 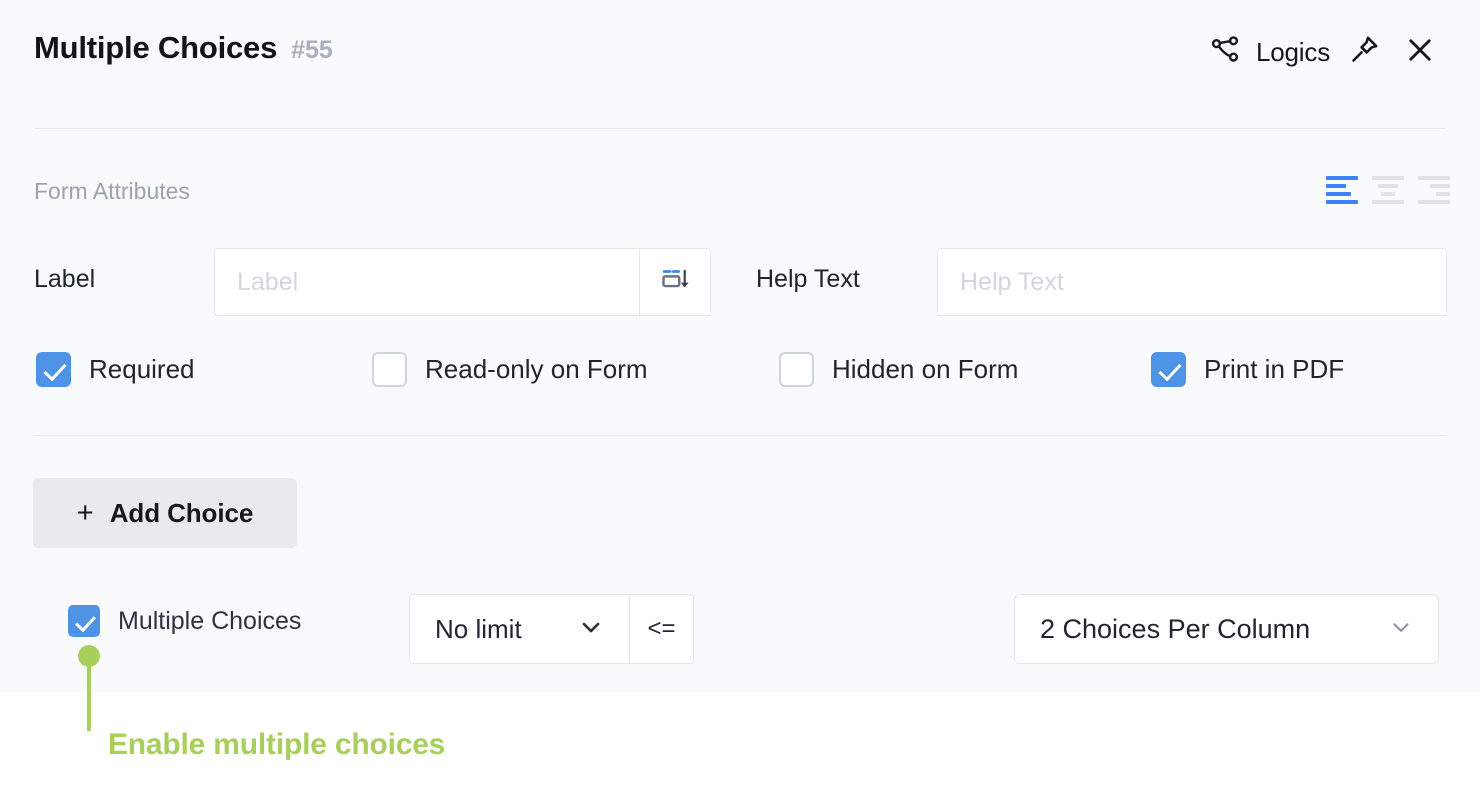 I want to click on checkbox-read-only-on-form: Read-only on Form, so click(x=510, y=369).